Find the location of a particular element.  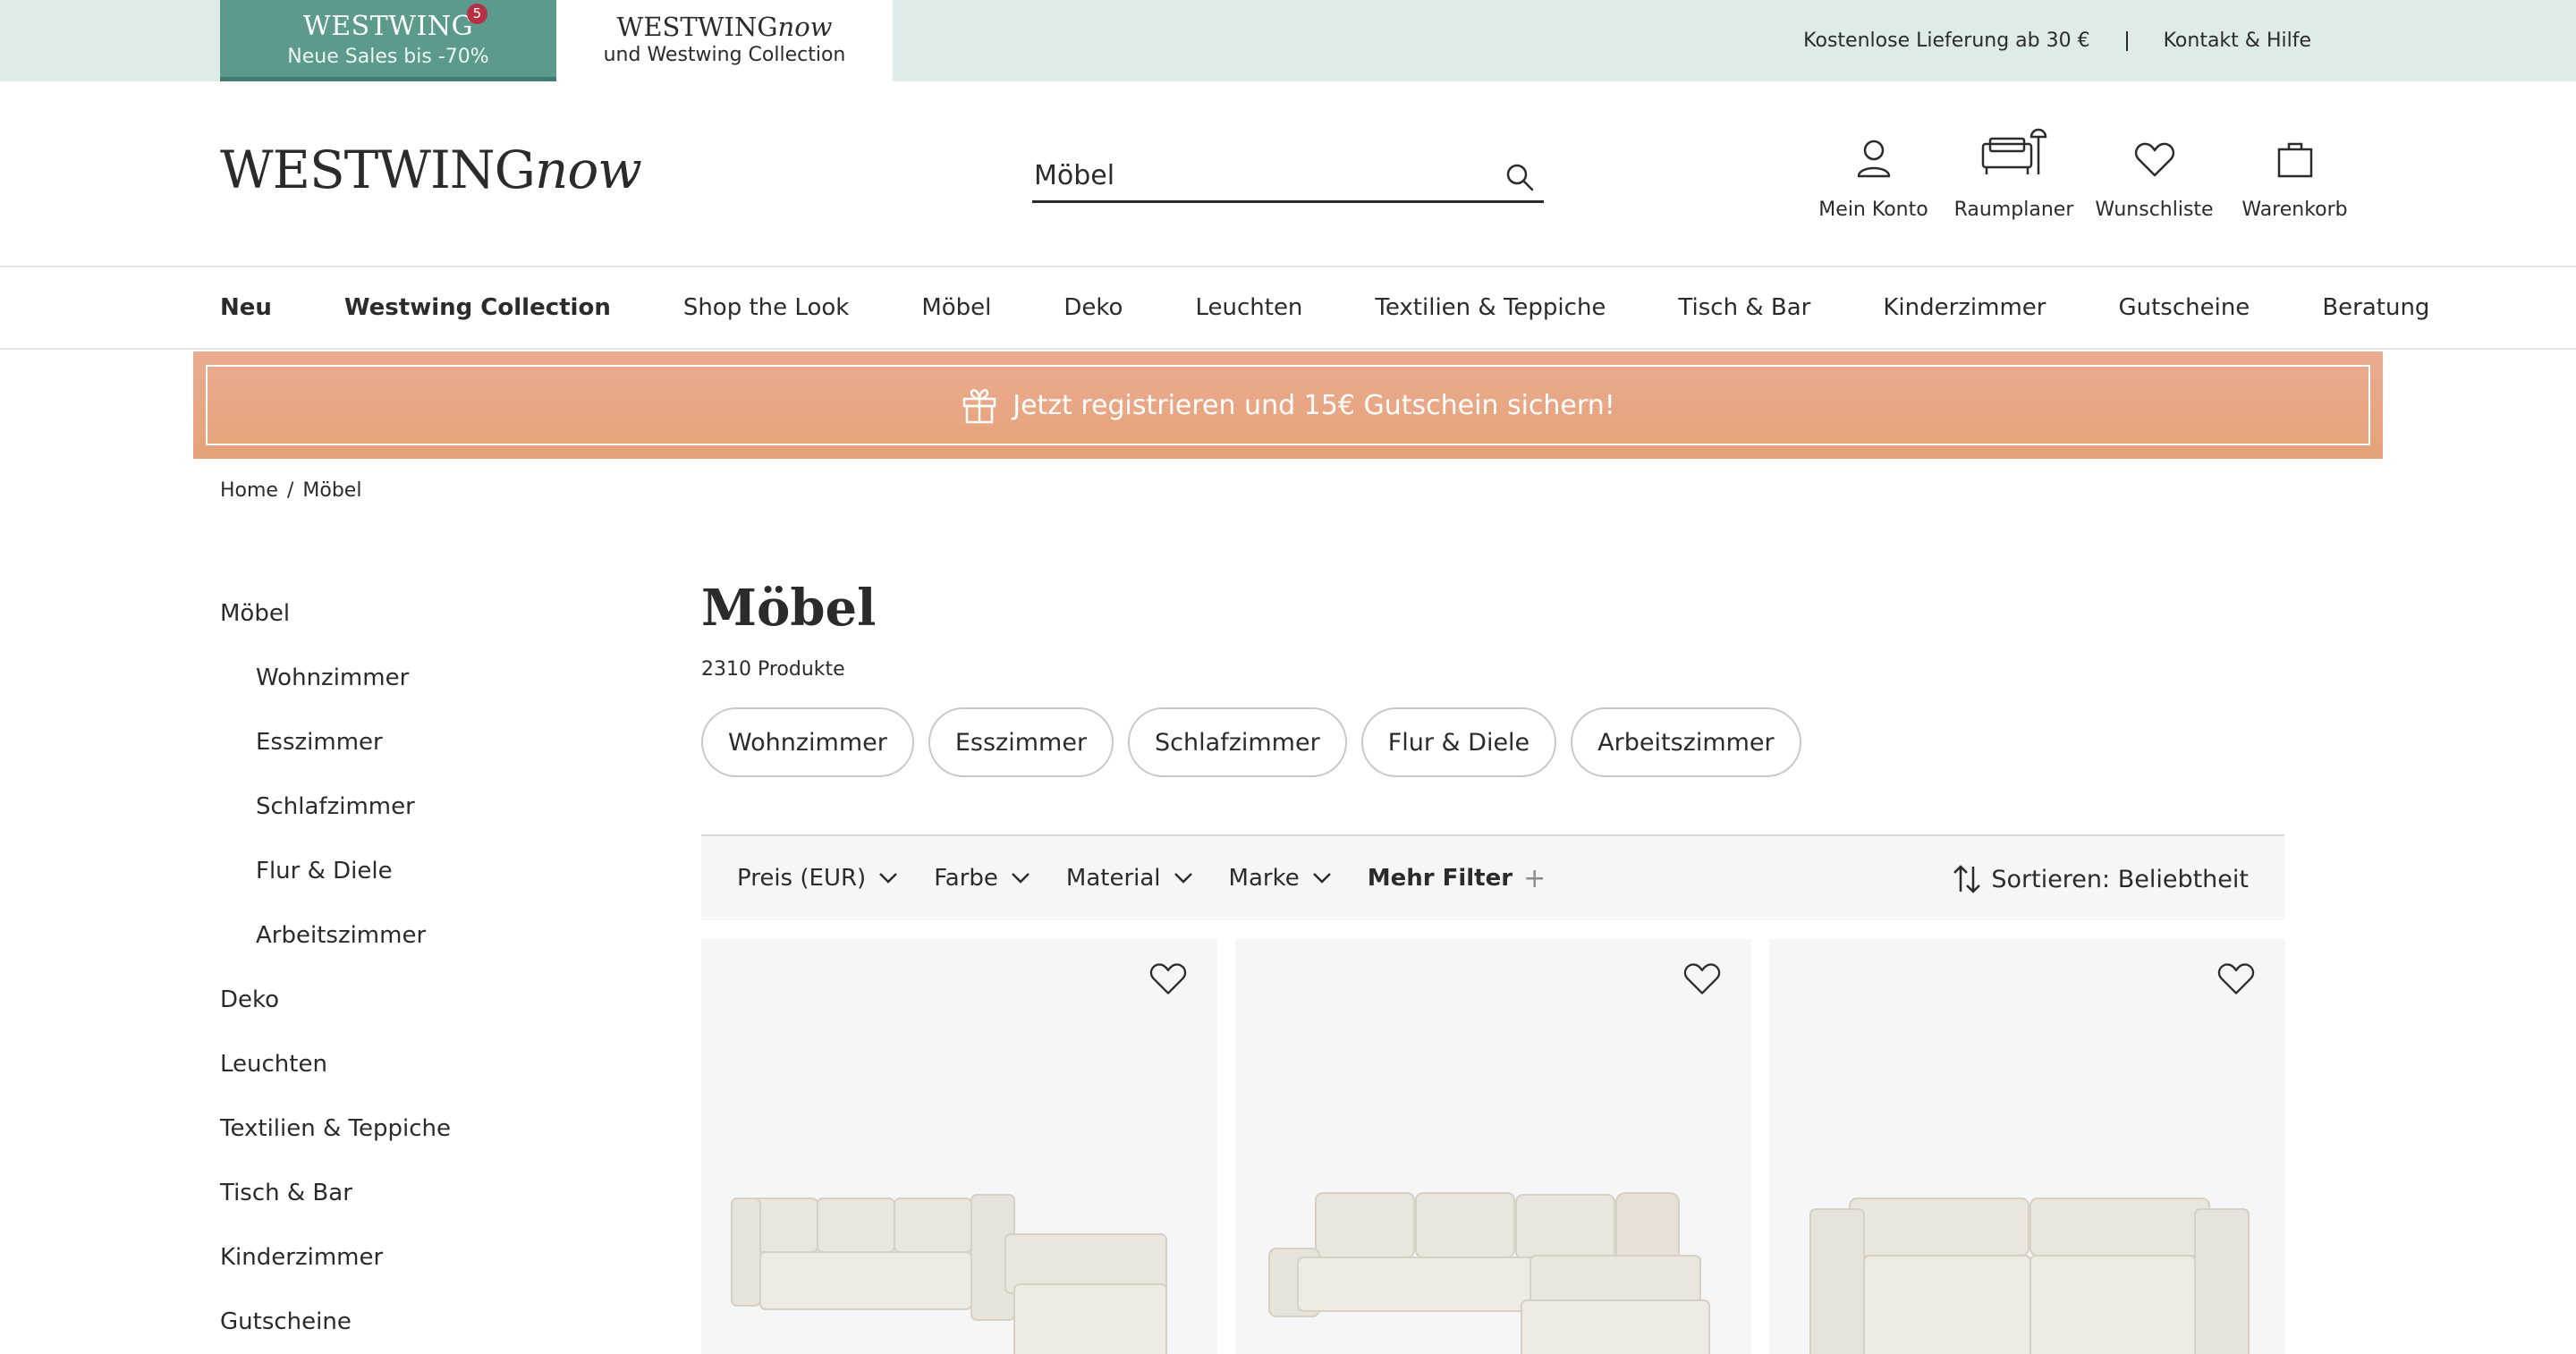

nav-item-shop-the-look: Shop the Look is located at coordinates (766, 307).